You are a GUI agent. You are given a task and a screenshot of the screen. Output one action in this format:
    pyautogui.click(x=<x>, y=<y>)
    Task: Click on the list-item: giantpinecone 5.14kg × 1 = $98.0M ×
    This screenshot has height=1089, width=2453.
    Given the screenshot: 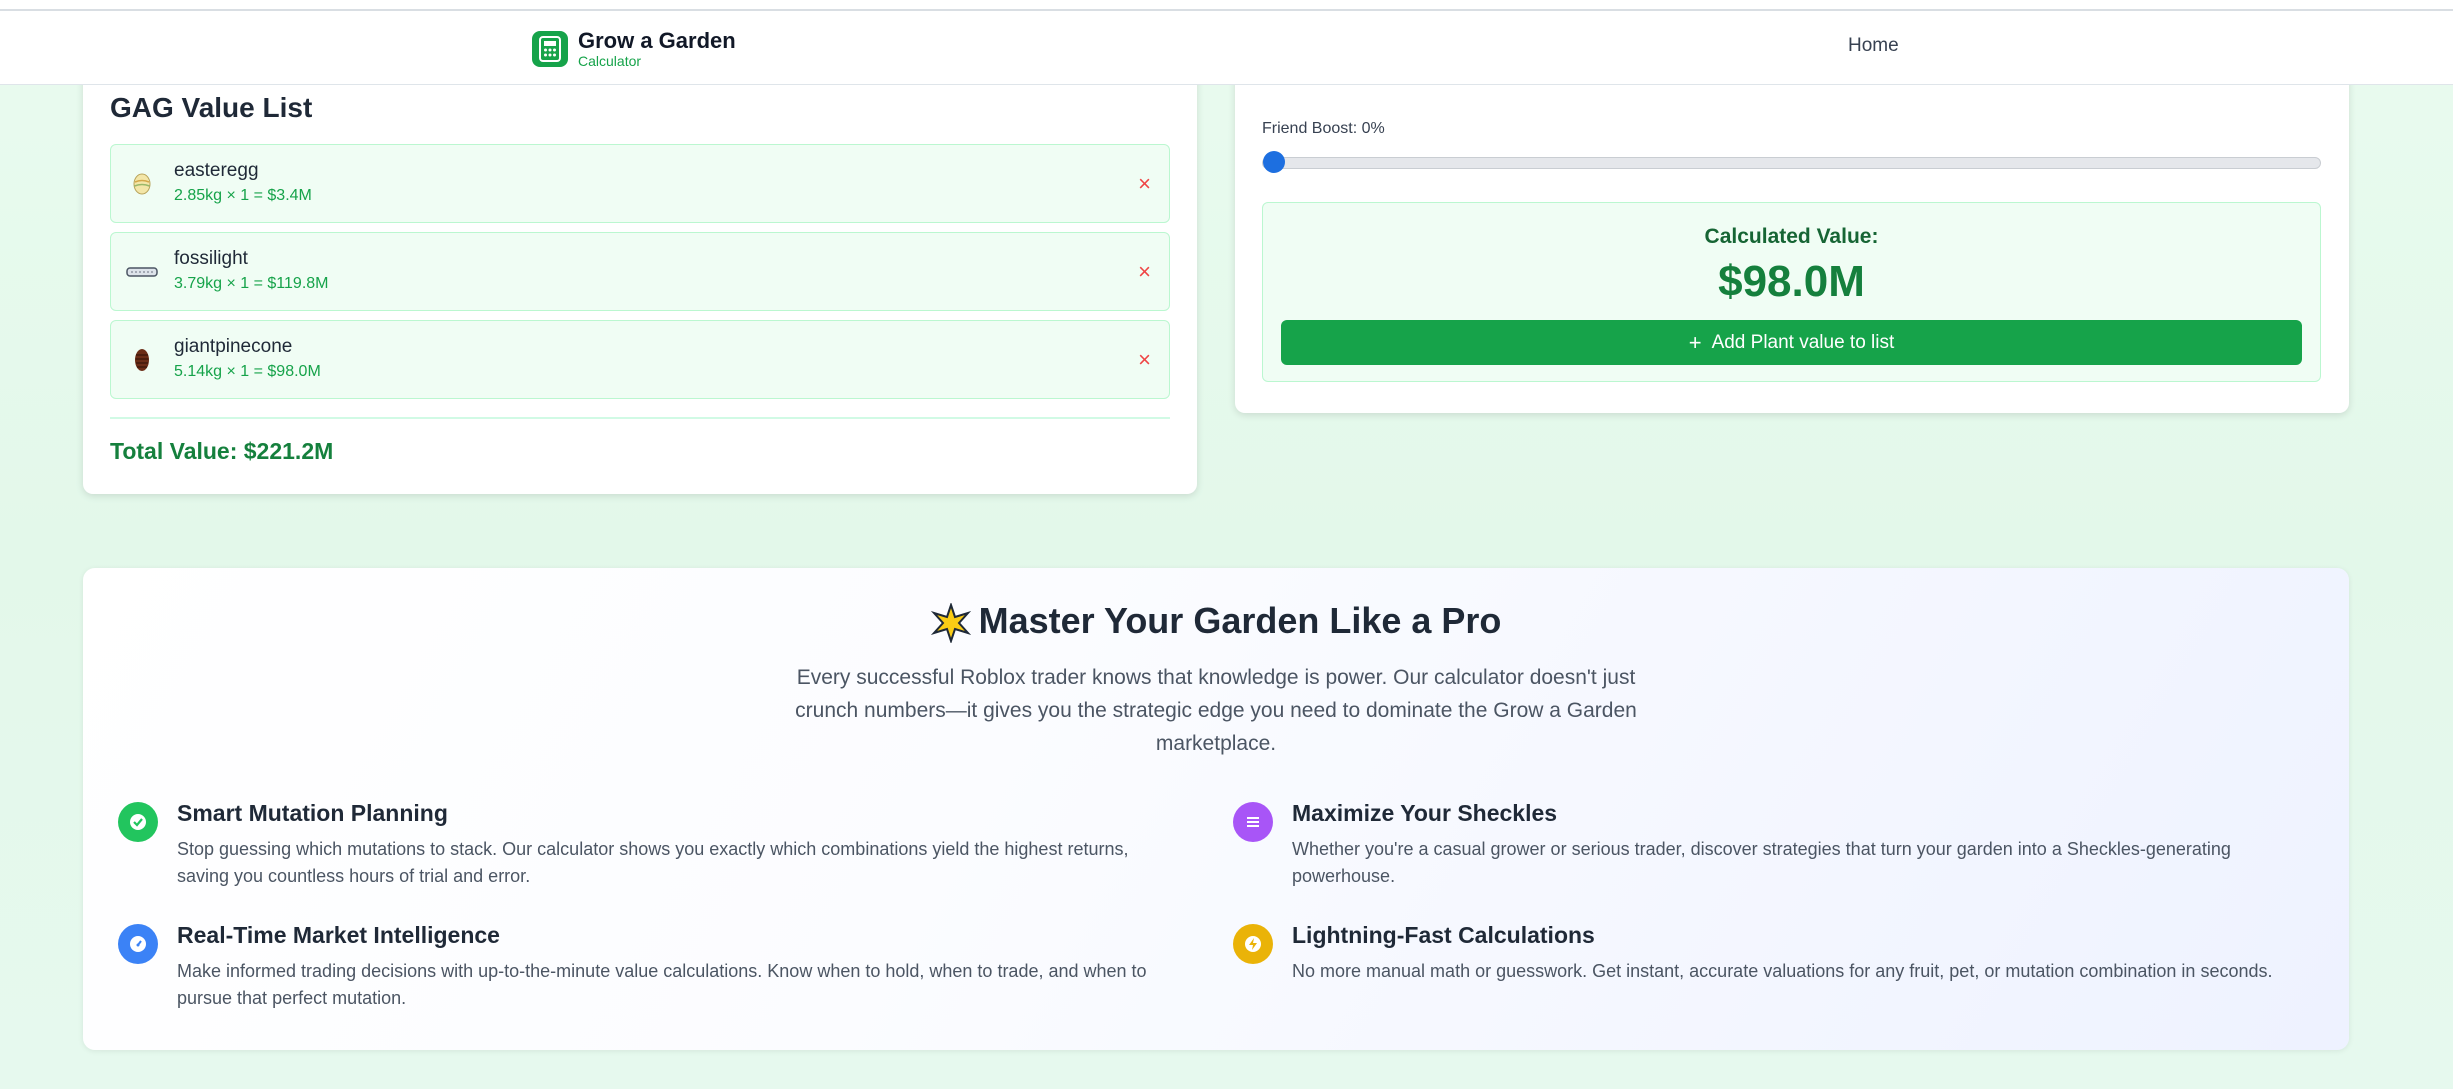 What is the action you would take?
    pyautogui.click(x=640, y=359)
    